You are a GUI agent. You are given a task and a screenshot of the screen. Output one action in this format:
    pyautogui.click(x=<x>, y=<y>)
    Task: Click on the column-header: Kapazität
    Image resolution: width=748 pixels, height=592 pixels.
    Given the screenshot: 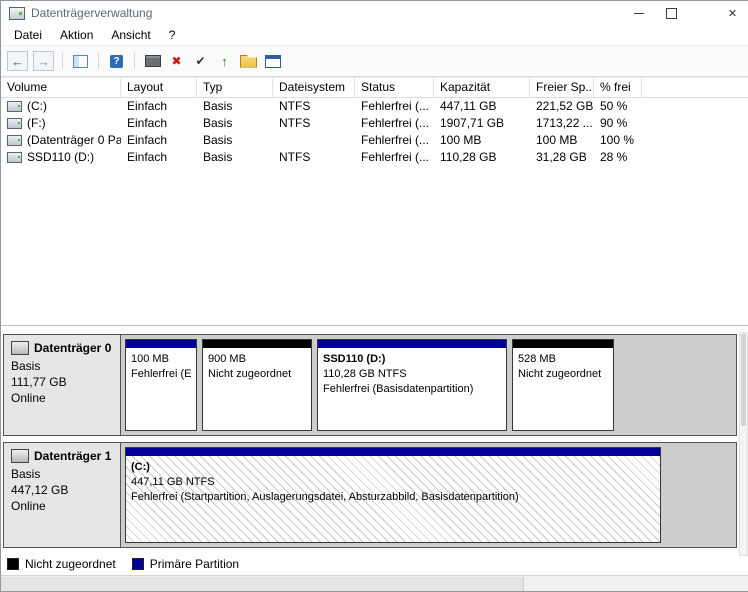 What is the action you would take?
    pyautogui.click(x=482, y=87)
    